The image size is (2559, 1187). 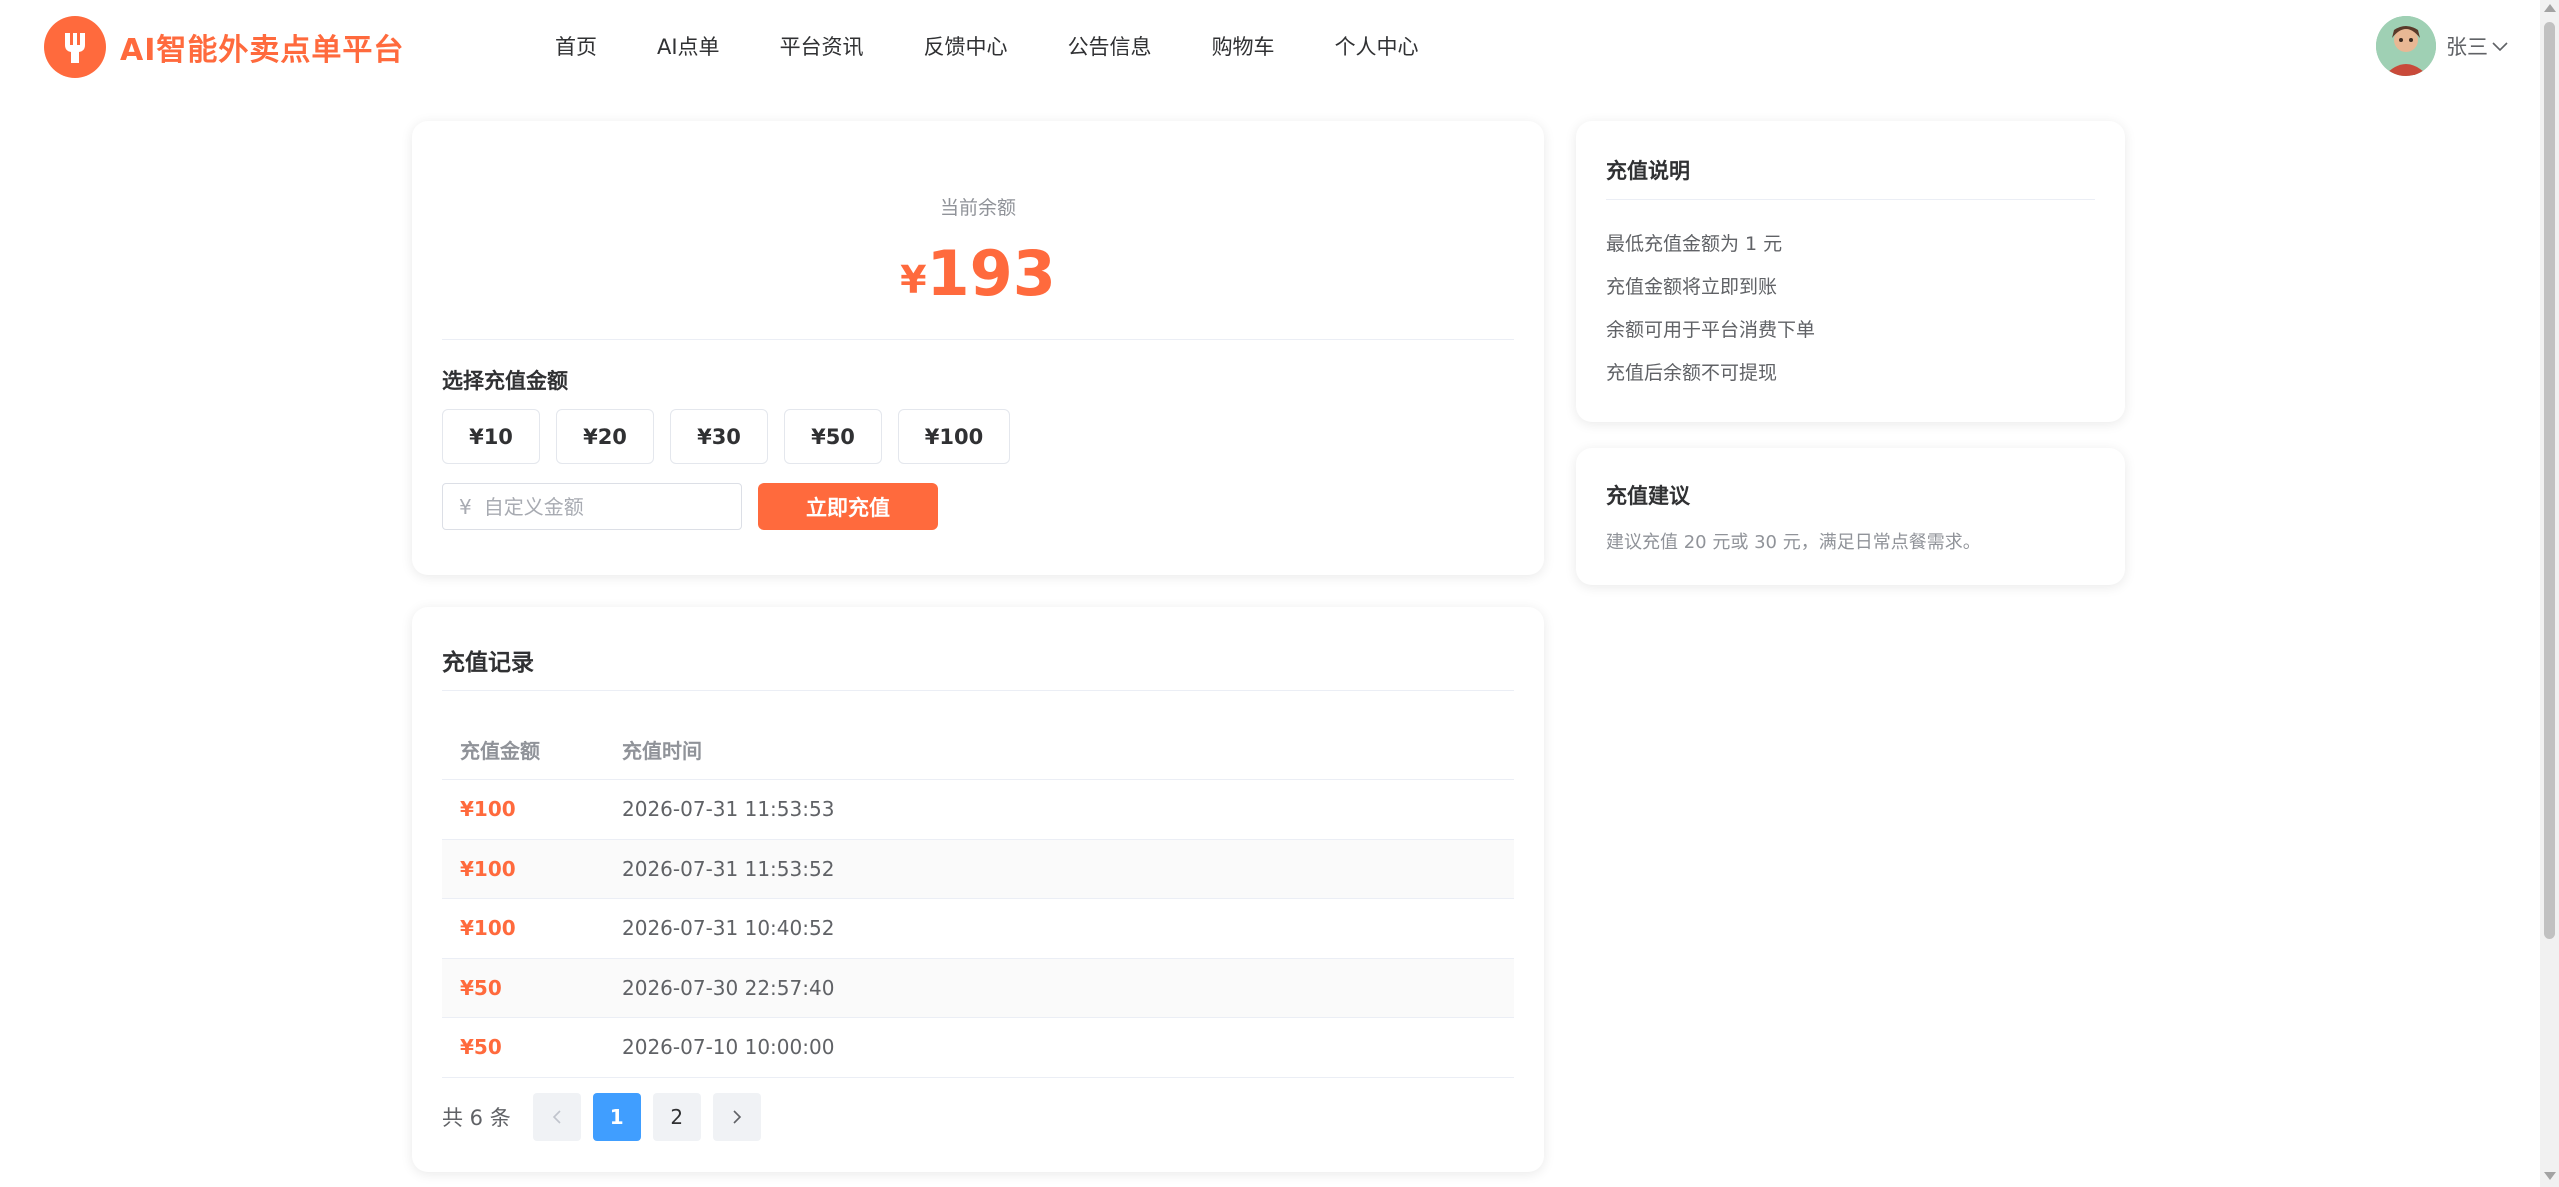 What do you see at coordinates (75, 47) in the screenshot?
I see `fork-knife-icon` at bounding box center [75, 47].